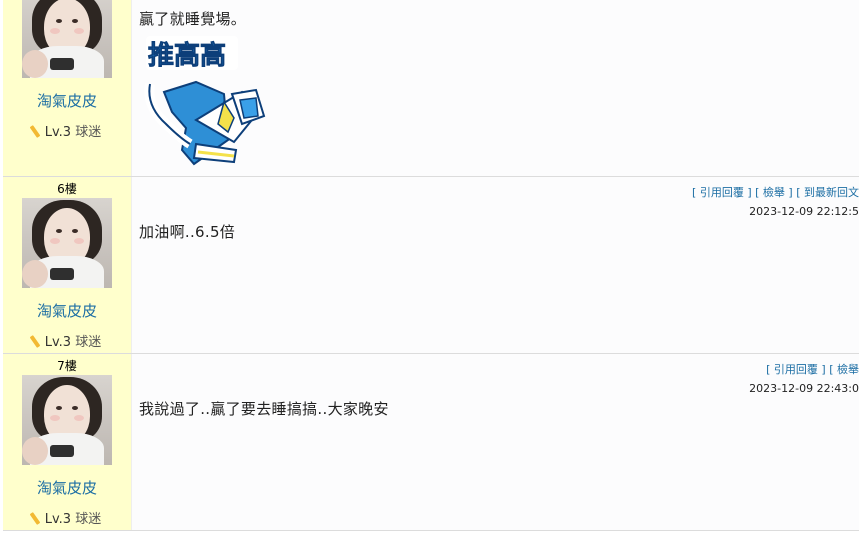  I want to click on post-timestamp: 2023-12-09 22:43:0, so click(804, 388).